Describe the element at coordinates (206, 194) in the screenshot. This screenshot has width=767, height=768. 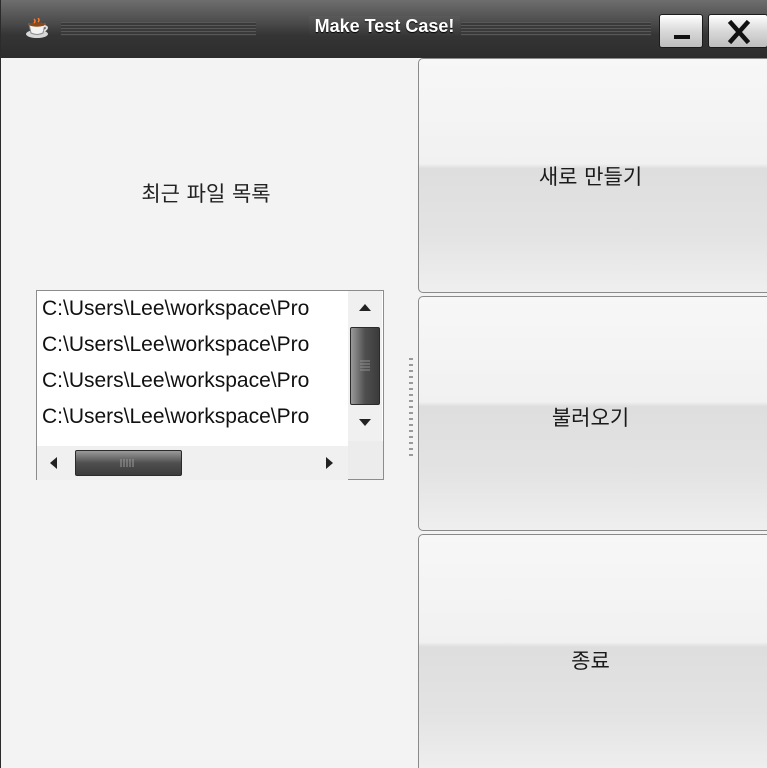
I see `recent-files-label: 최근 파일 목록` at that location.